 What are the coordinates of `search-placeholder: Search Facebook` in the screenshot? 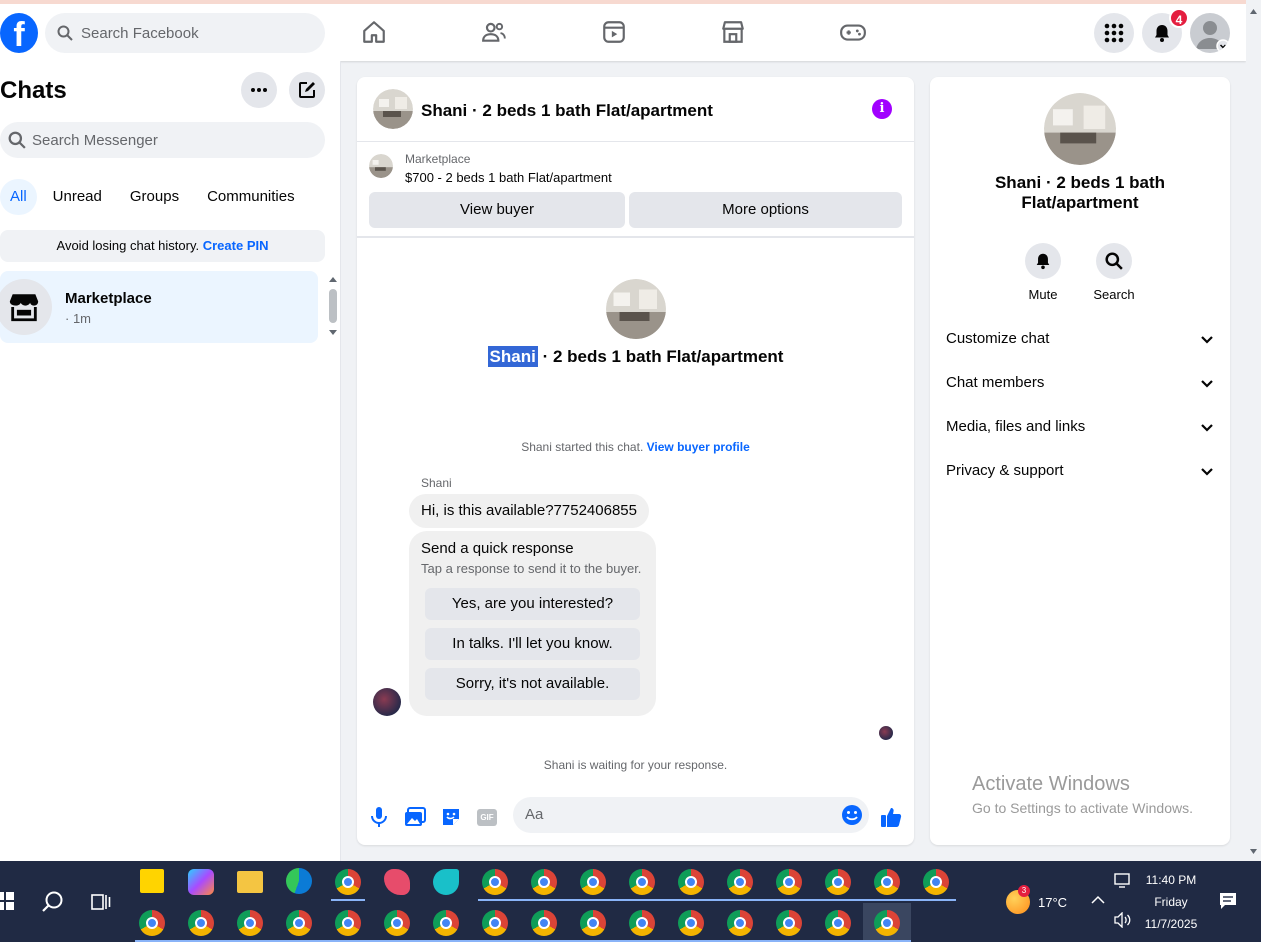 It's located at (140, 33).